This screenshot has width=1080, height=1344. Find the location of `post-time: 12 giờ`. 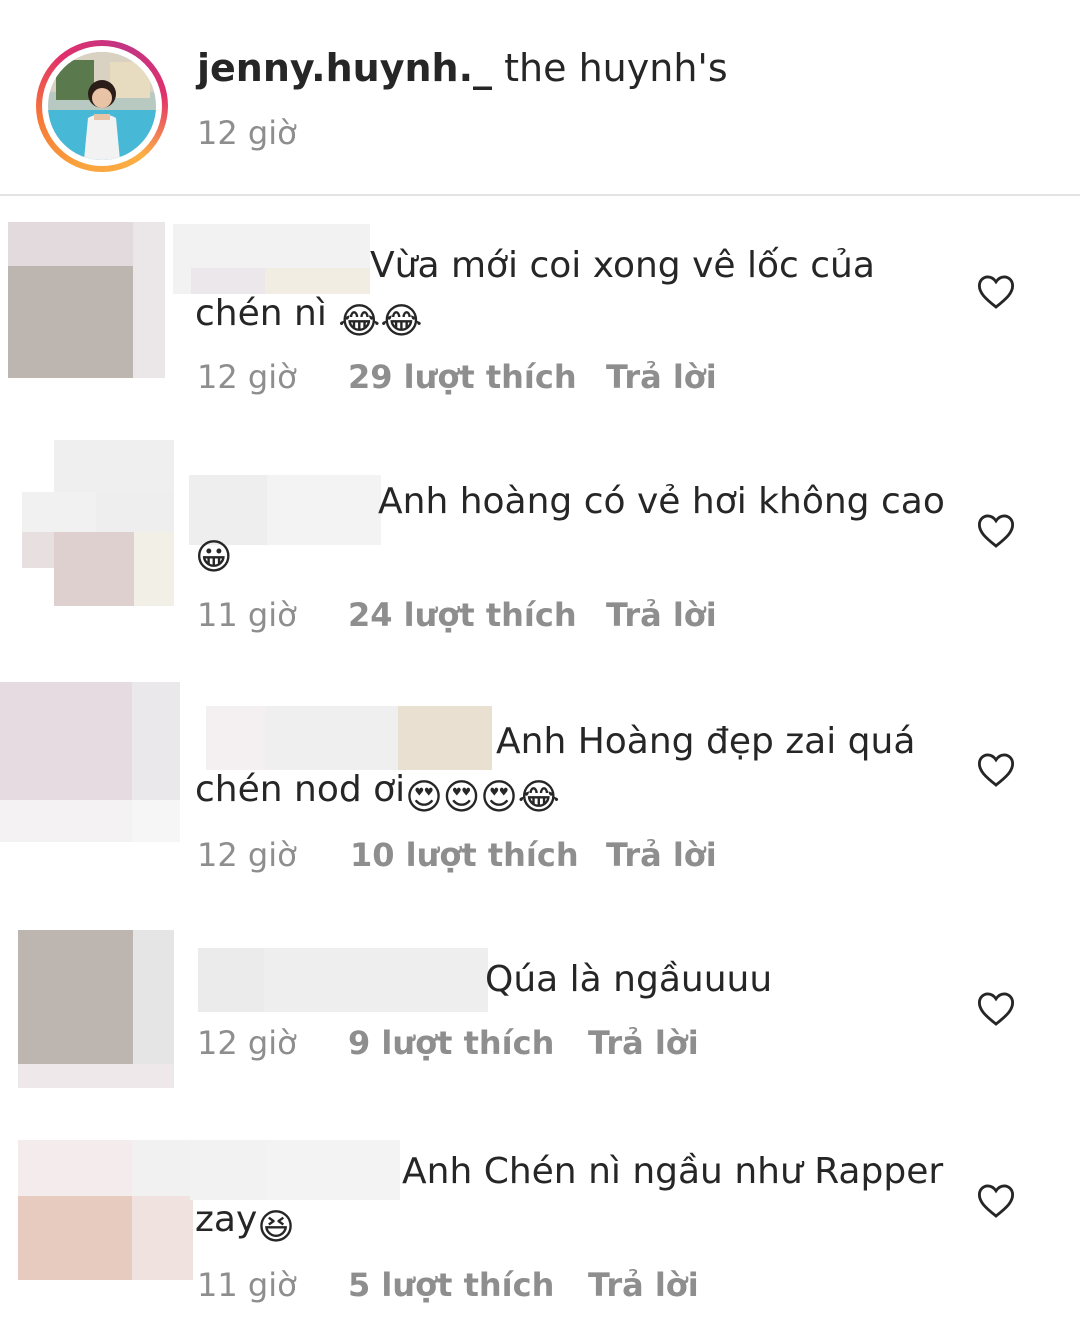

post-time: 12 giờ is located at coordinates (247, 133).